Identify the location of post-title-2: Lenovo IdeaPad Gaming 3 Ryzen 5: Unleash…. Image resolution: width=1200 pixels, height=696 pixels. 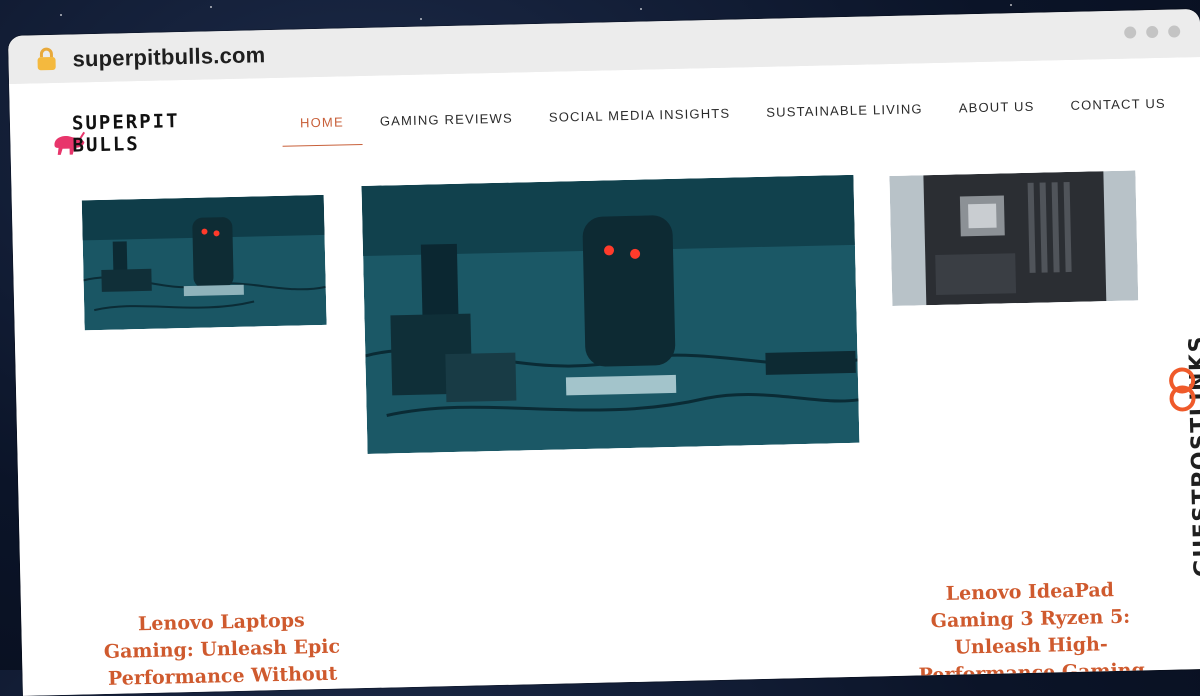
(1031, 632).